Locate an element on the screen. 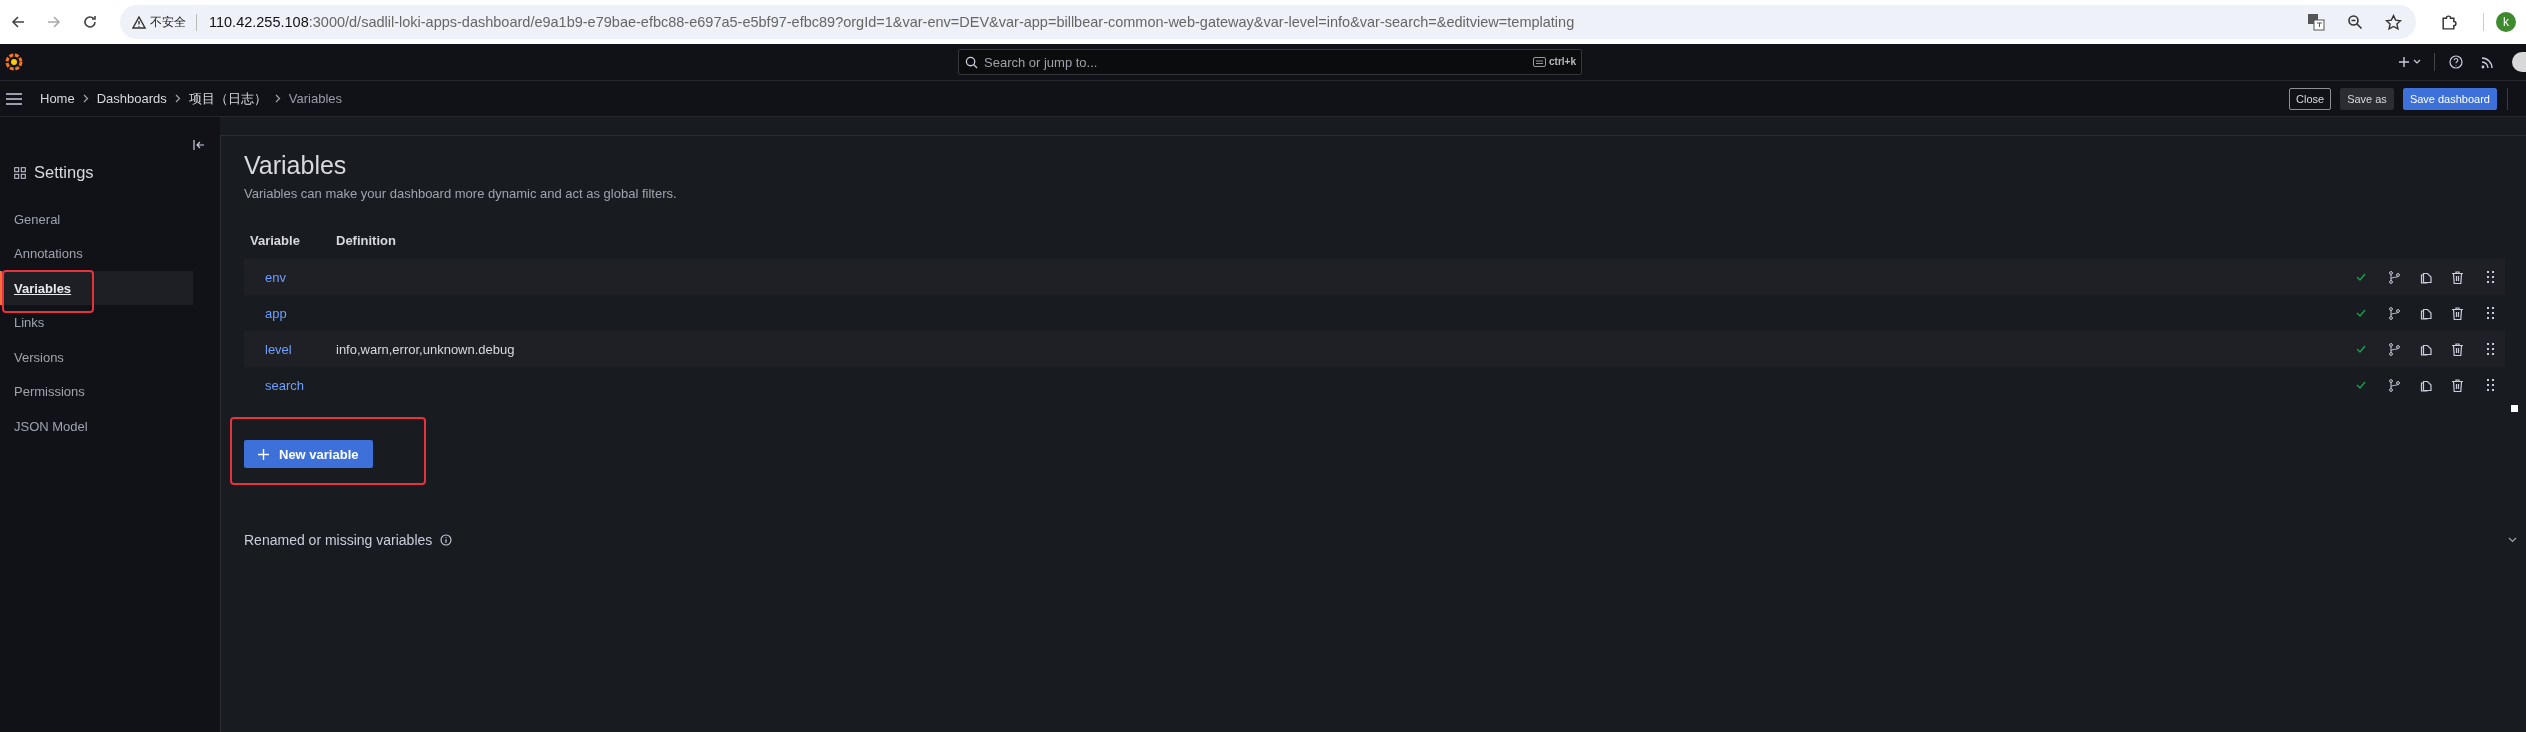  sidebar-item: Versions is located at coordinates (96, 357).